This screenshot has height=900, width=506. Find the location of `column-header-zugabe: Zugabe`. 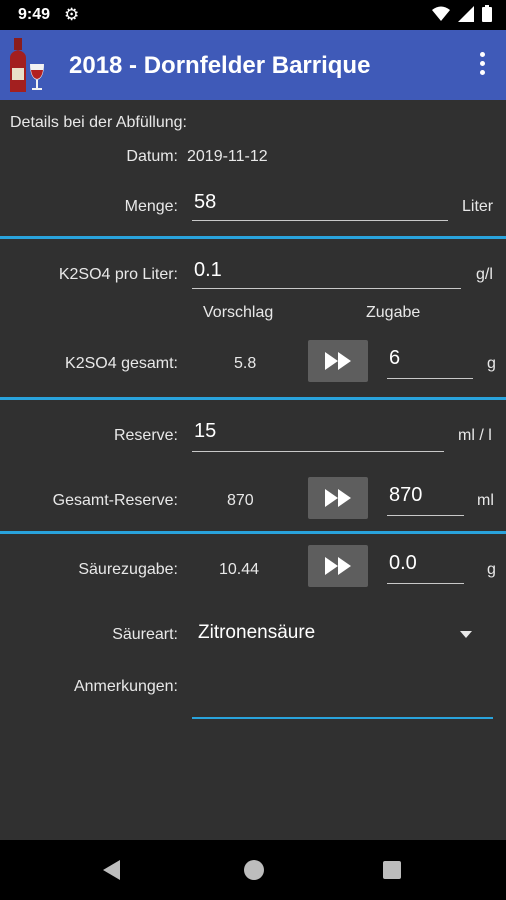

column-header-zugabe: Zugabe is located at coordinates (393, 312).